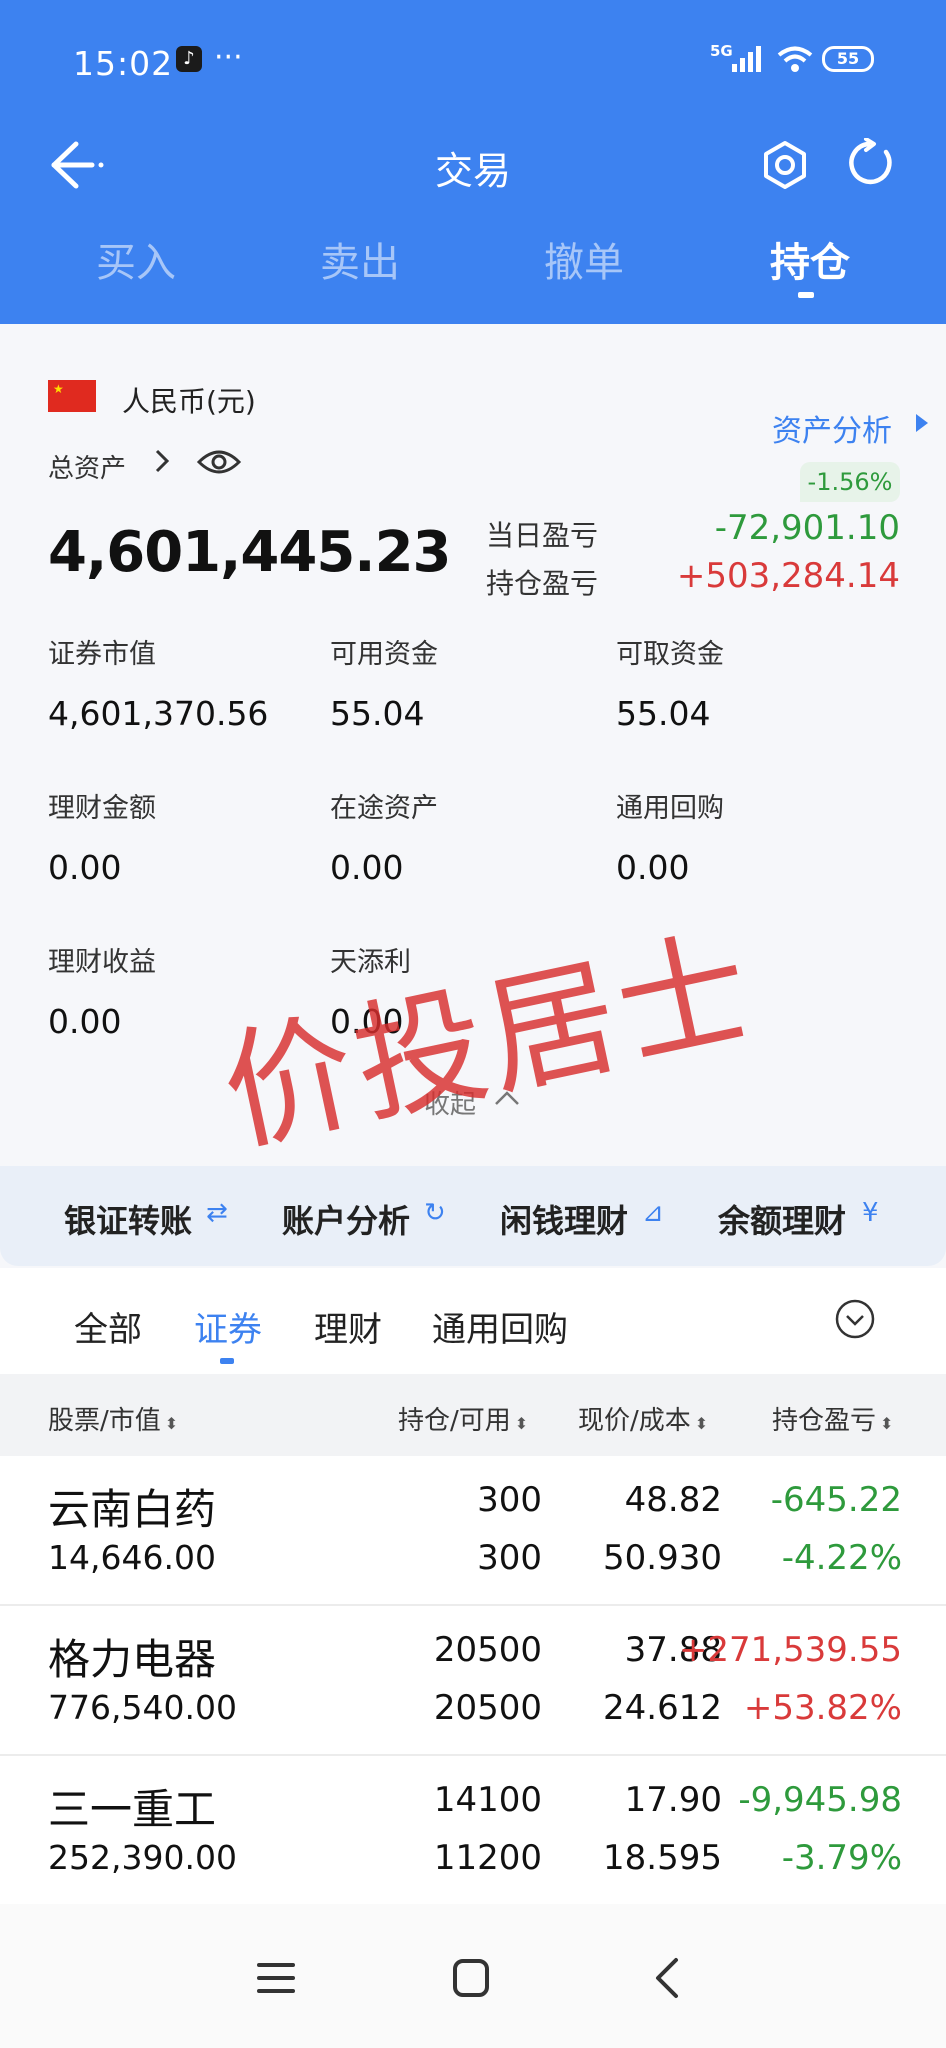 Image resolution: width=946 pixels, height=2048 pixels. I want to click on metric-label-tiantianli: 天添利, so click(370, 962).